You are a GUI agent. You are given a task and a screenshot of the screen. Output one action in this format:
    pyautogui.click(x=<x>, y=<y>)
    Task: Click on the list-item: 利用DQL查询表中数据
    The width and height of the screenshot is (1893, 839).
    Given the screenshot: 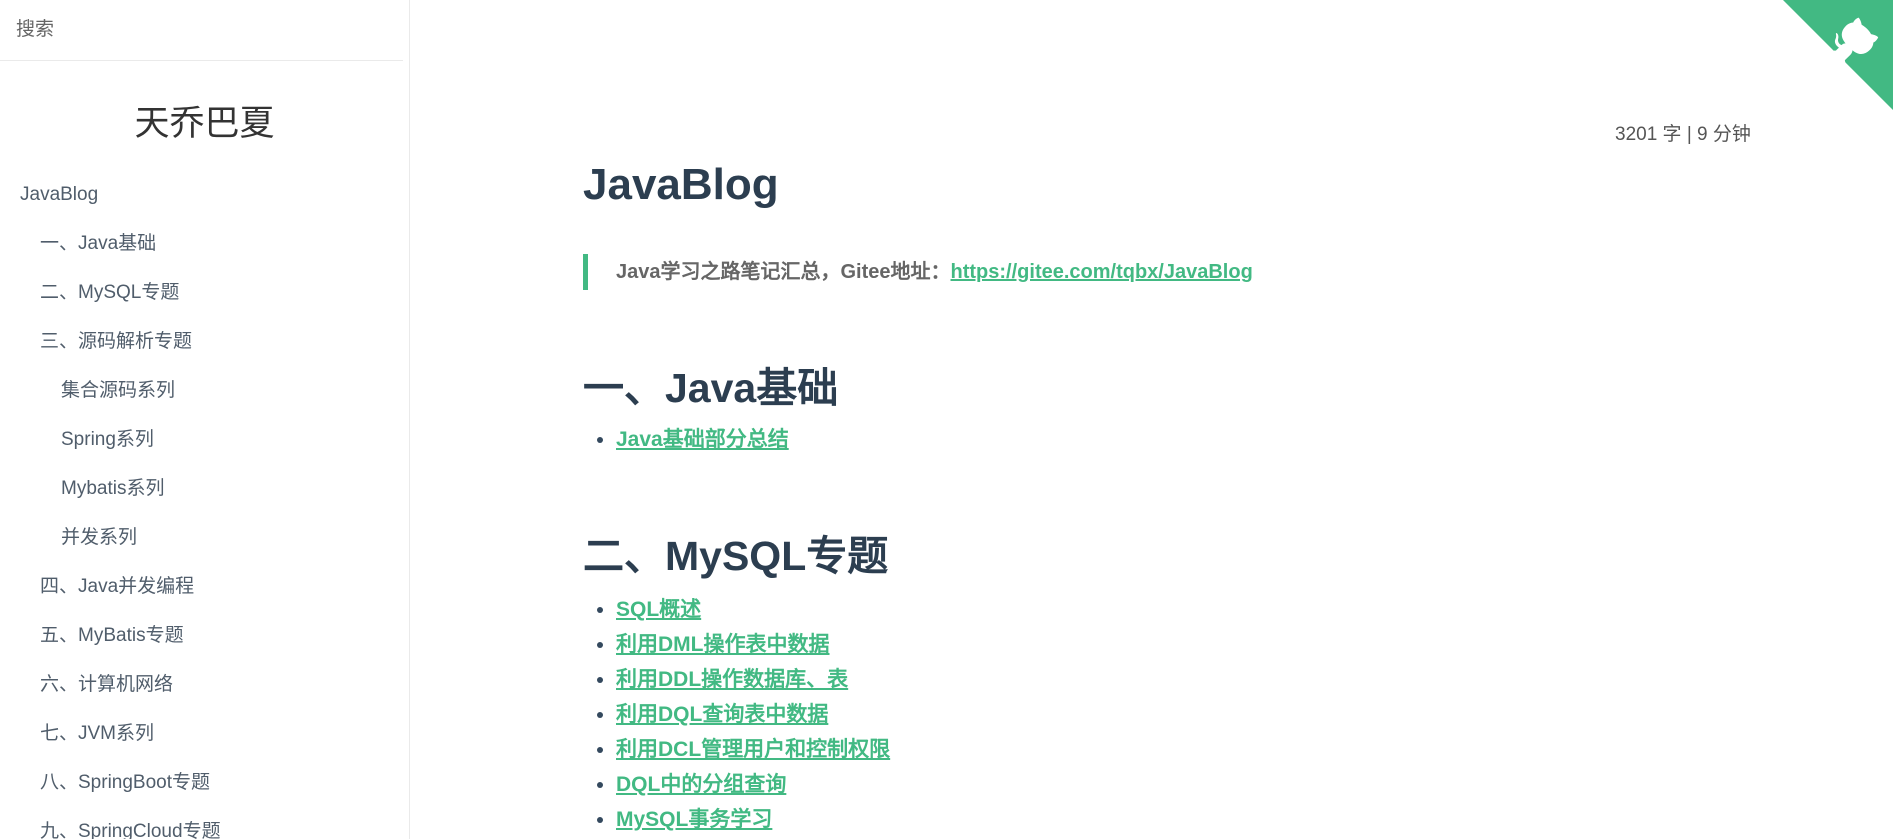 What is the action you would take?
    pyautogui.click(x=753, y=714)
    